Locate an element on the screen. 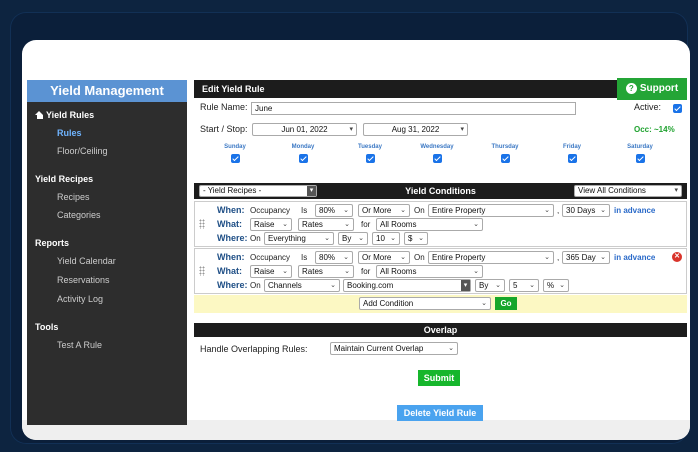  sidebar-item-yield-calendar: Yield Calendar is located at coordinates (86, 261).